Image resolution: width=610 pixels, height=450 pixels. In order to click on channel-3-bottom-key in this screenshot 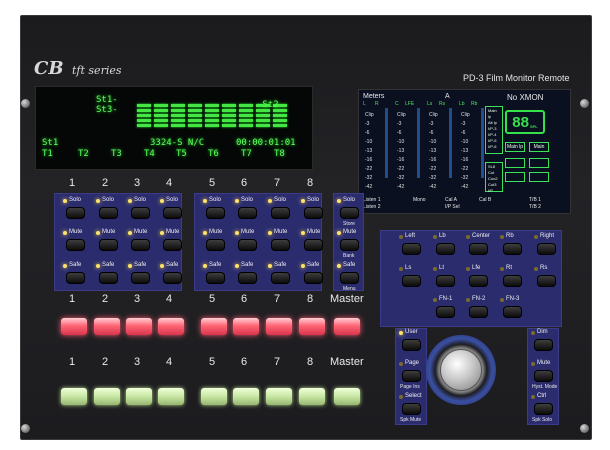, I will do `click(139, 396)`.